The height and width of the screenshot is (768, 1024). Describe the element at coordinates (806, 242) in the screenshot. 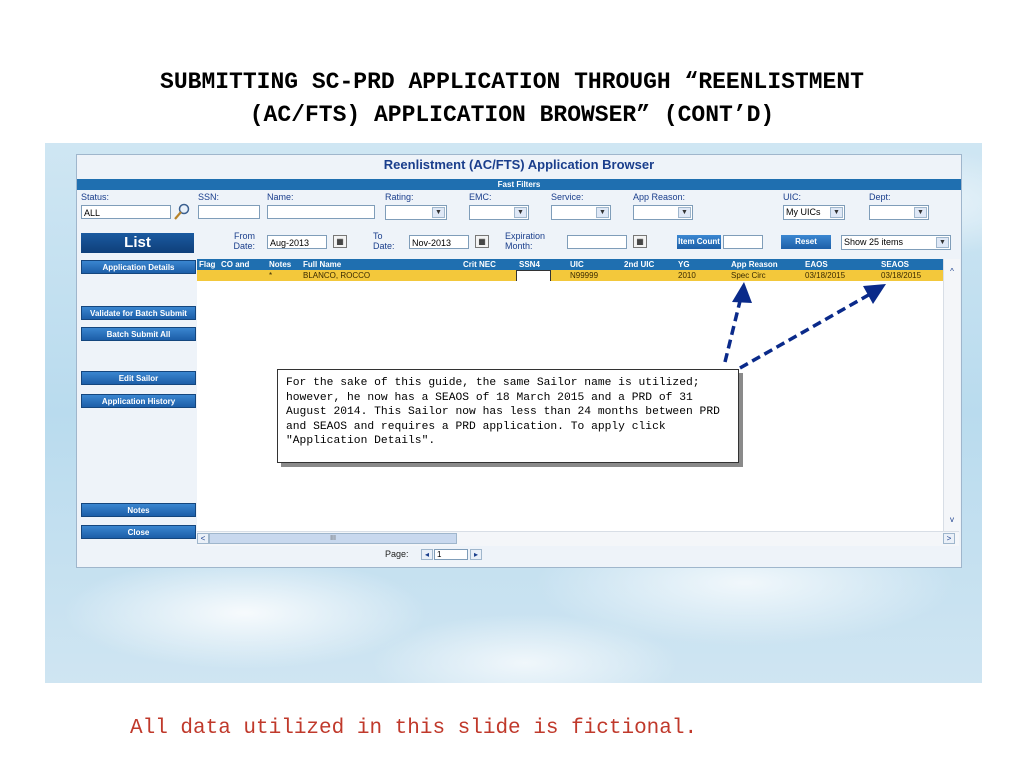

I see `reset-button: Reset` at that location.